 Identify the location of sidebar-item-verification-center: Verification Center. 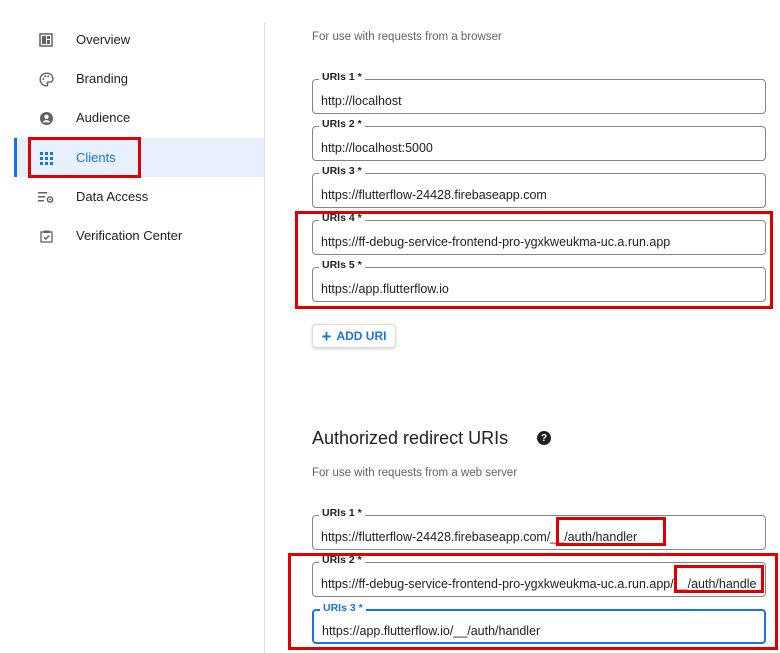
(140, 235).